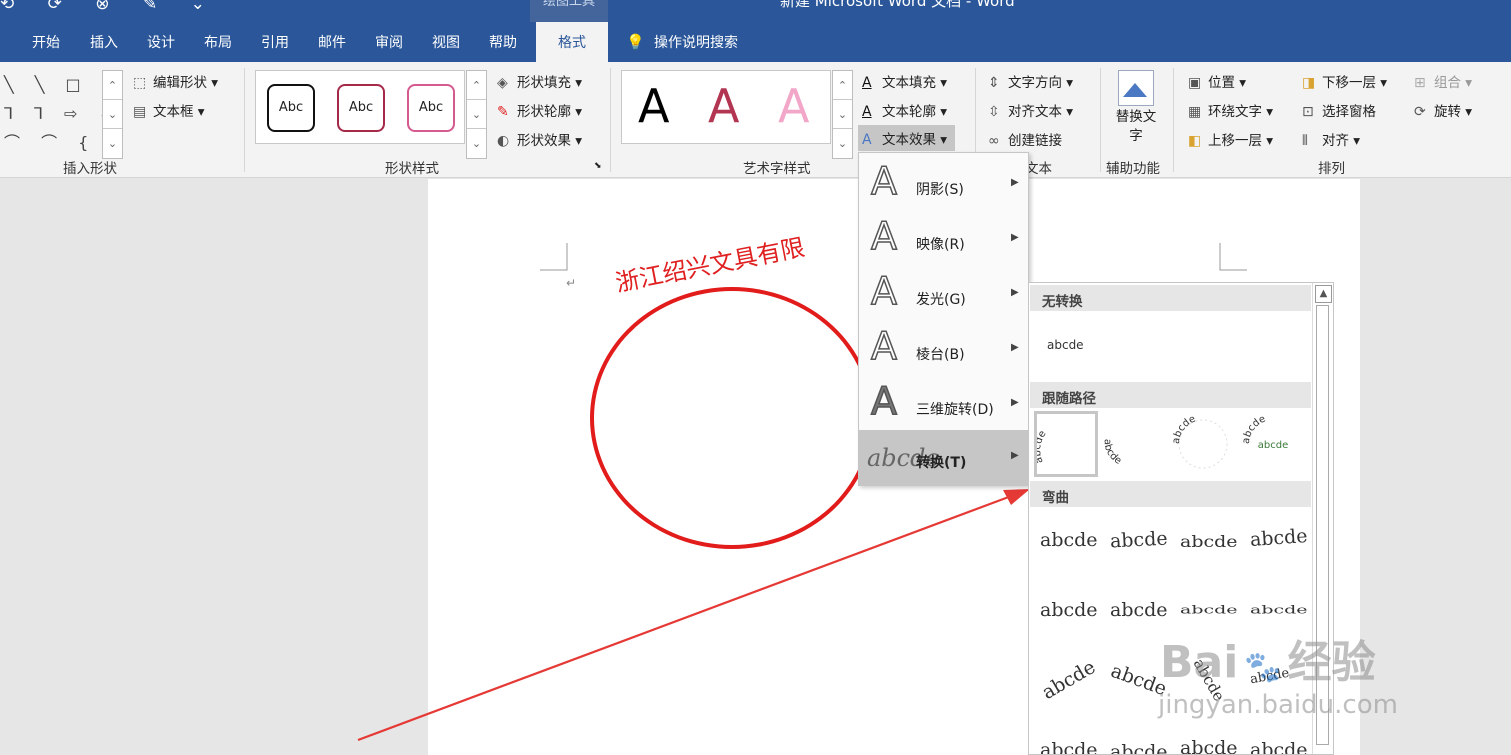 This screenshot has width=1511, height=755. Describe the element at coordinates (1263, 667) in the screenshot. I see `paw-icon: 🐾` at that location.